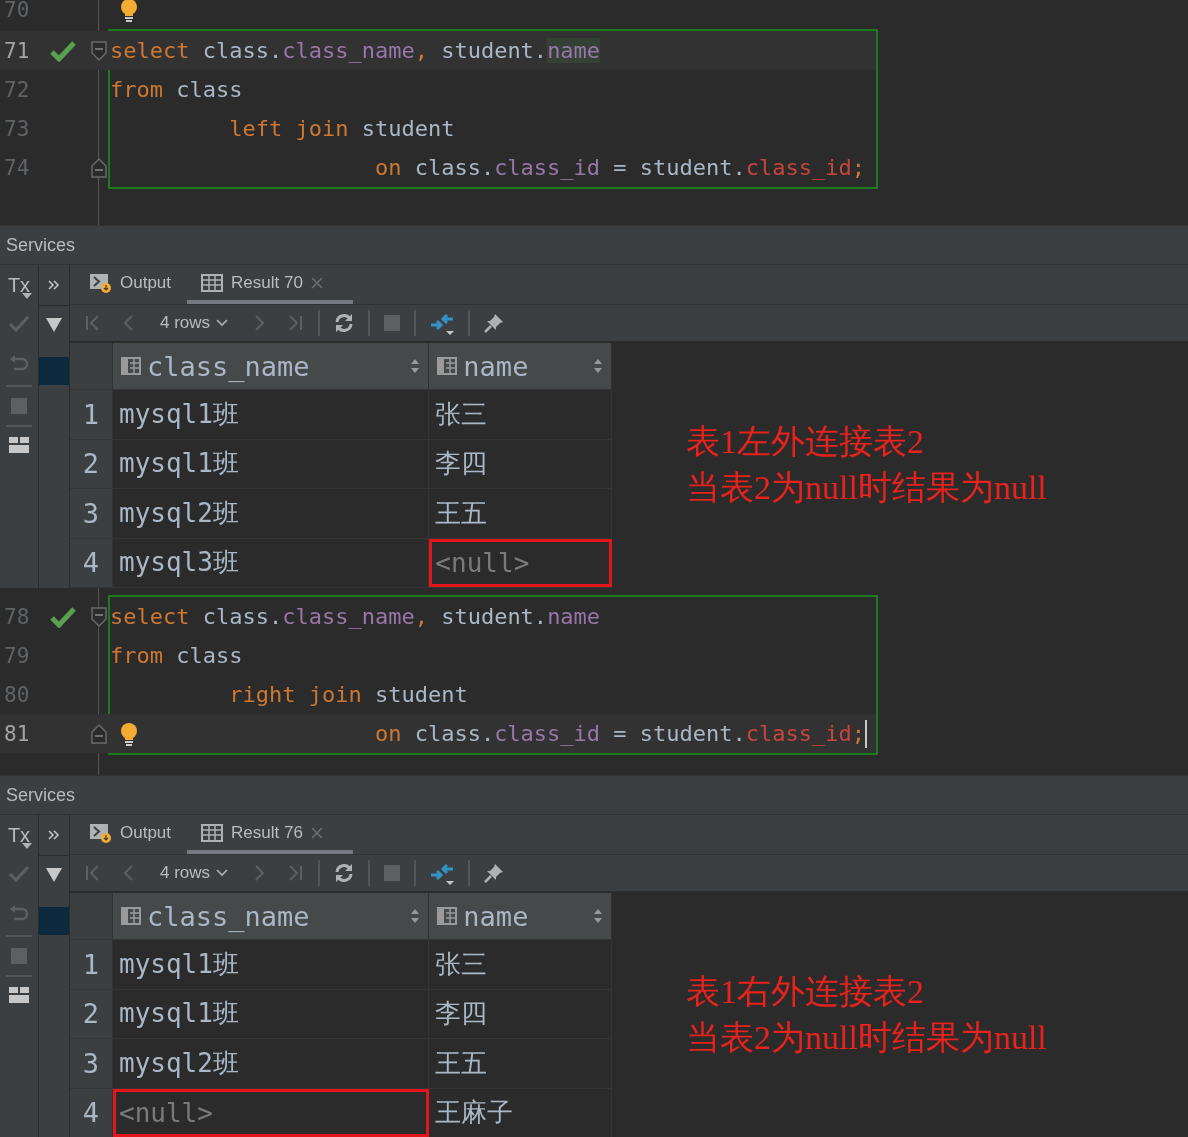 The width and height of the screenshot is (1188, 1137). I want to click on line-number: 73, so click(17, 128).